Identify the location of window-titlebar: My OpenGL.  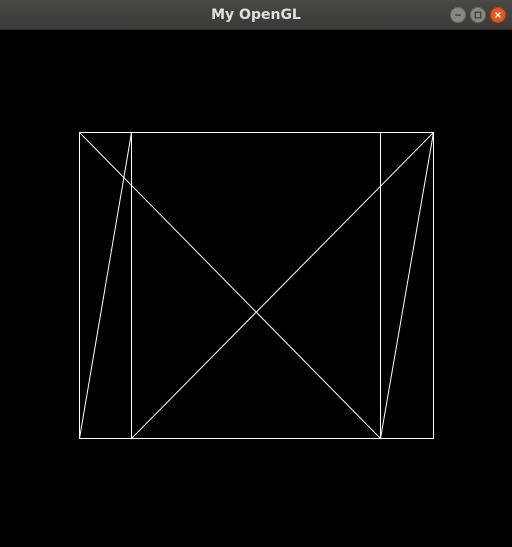
(256, 15).